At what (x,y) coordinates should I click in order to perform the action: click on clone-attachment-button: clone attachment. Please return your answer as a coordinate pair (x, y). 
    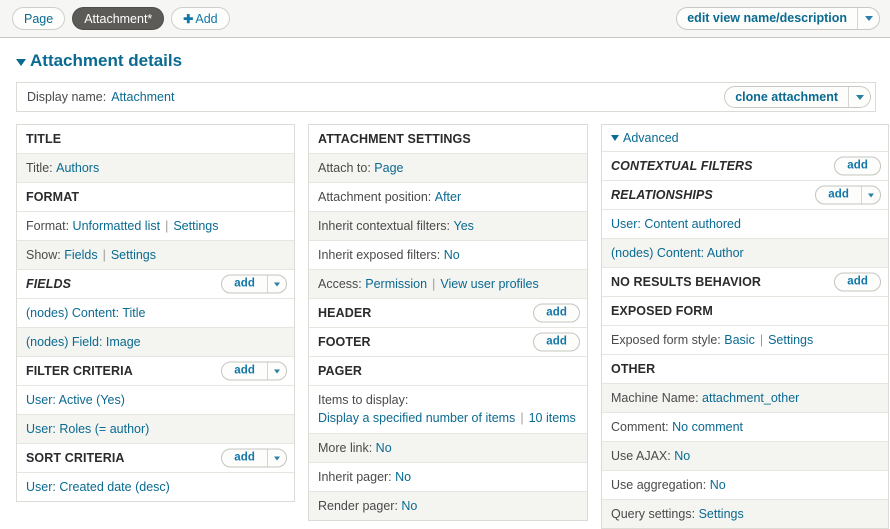
    Looking at the image, I should click on (797, 97).